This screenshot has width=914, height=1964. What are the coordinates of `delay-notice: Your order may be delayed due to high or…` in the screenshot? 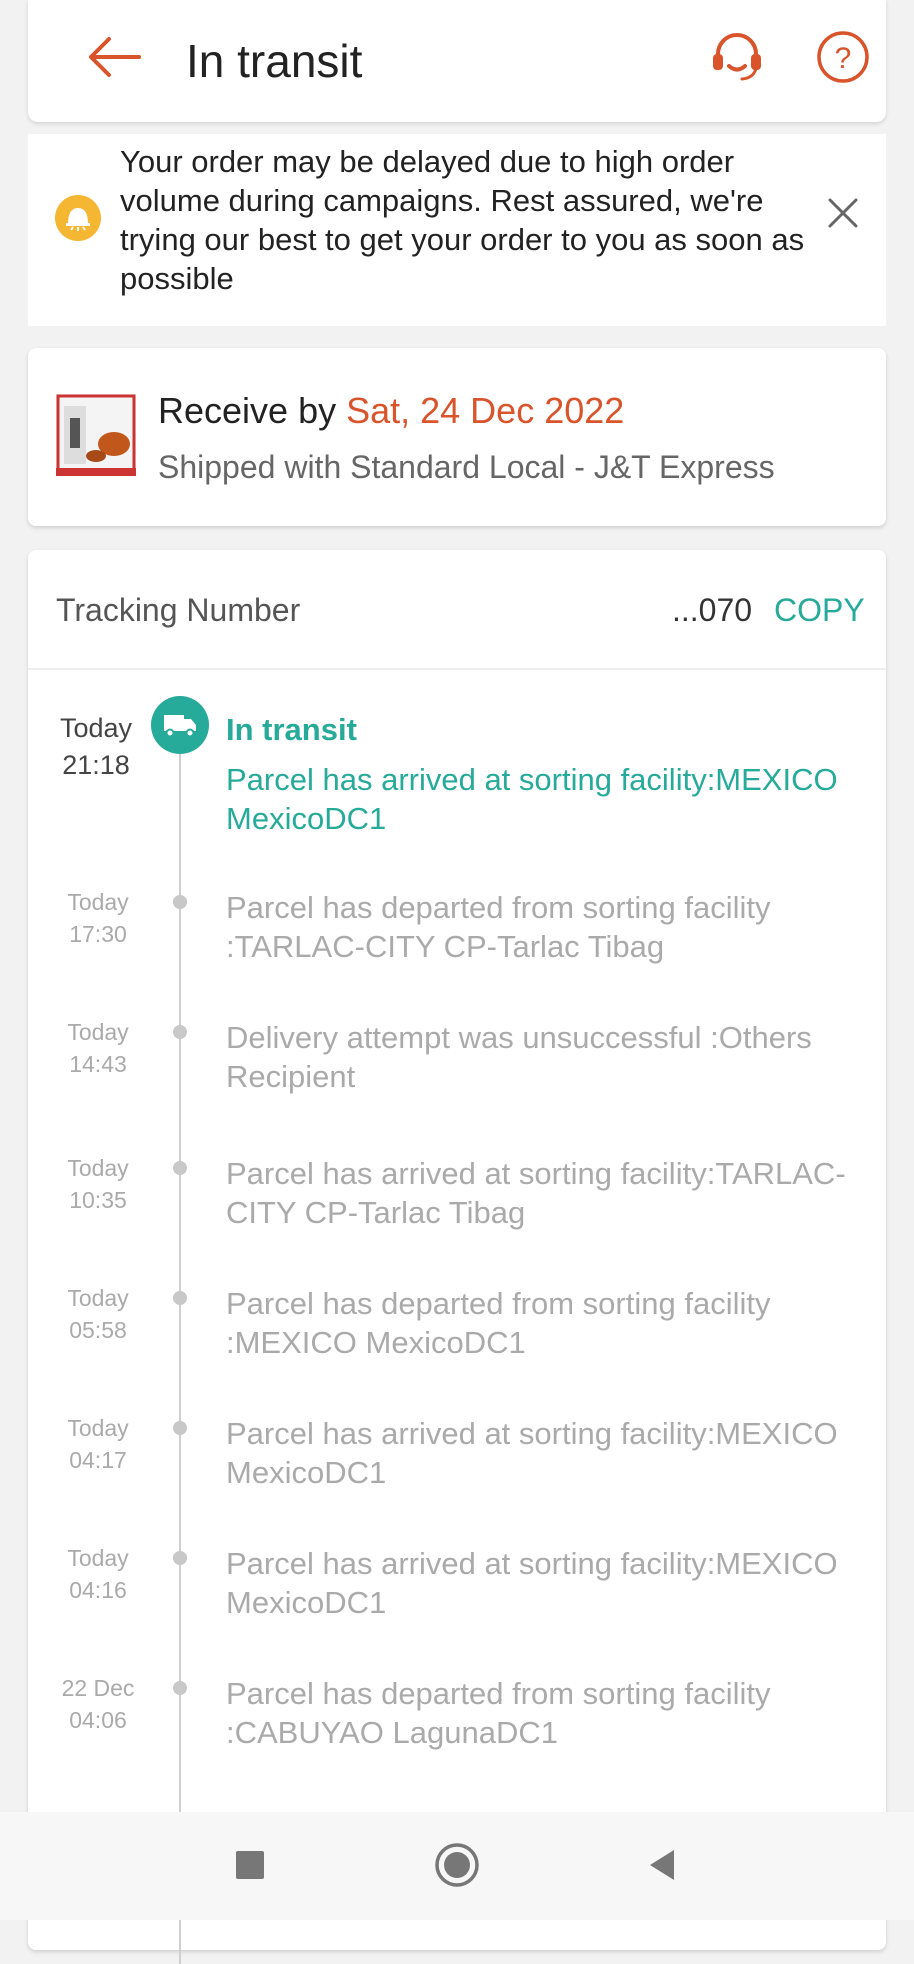 It's located at (457, 230).